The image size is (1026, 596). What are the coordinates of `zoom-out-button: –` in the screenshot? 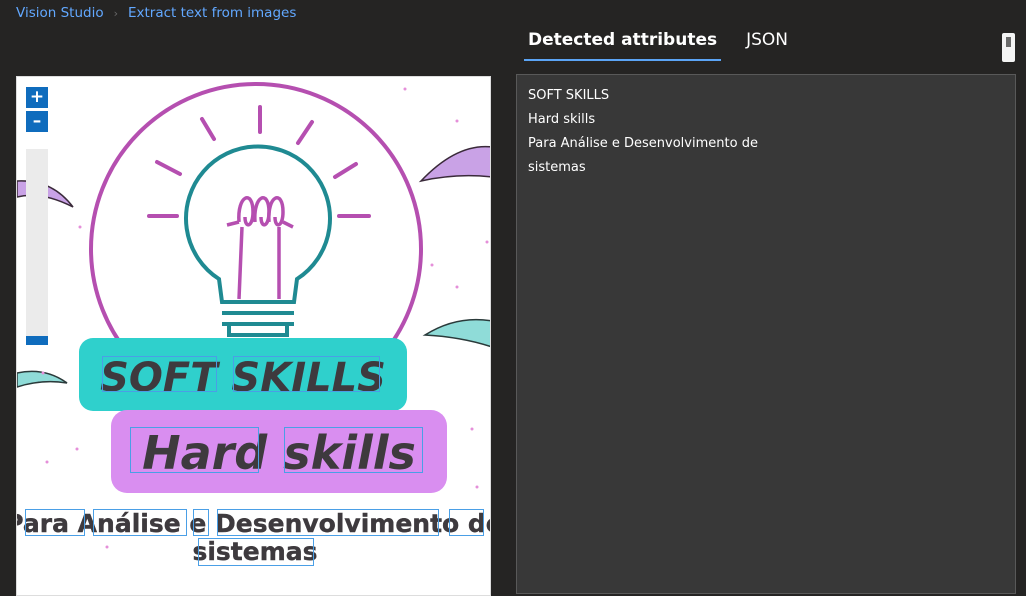 It's located at (37, 121).